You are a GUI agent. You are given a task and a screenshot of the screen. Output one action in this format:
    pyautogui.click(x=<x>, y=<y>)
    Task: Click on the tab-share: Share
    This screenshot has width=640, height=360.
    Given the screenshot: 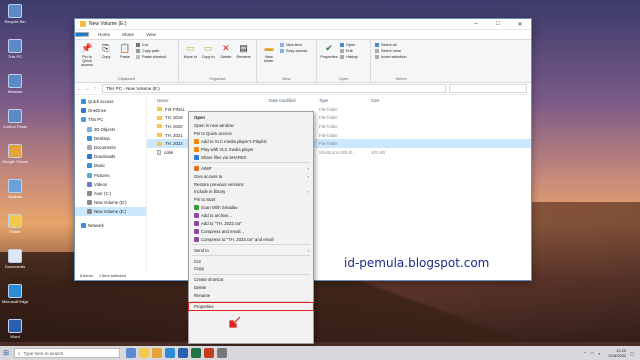 What is the action you would take?
    pyautogui.click(x=128, y=34)
    